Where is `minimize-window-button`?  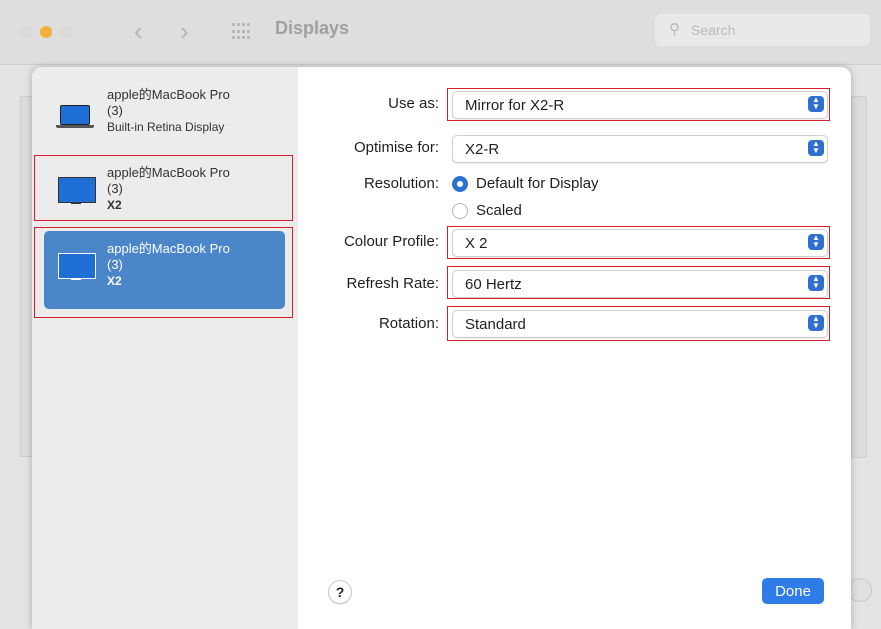 minimize-window-button is located at coordinates (46, 32).